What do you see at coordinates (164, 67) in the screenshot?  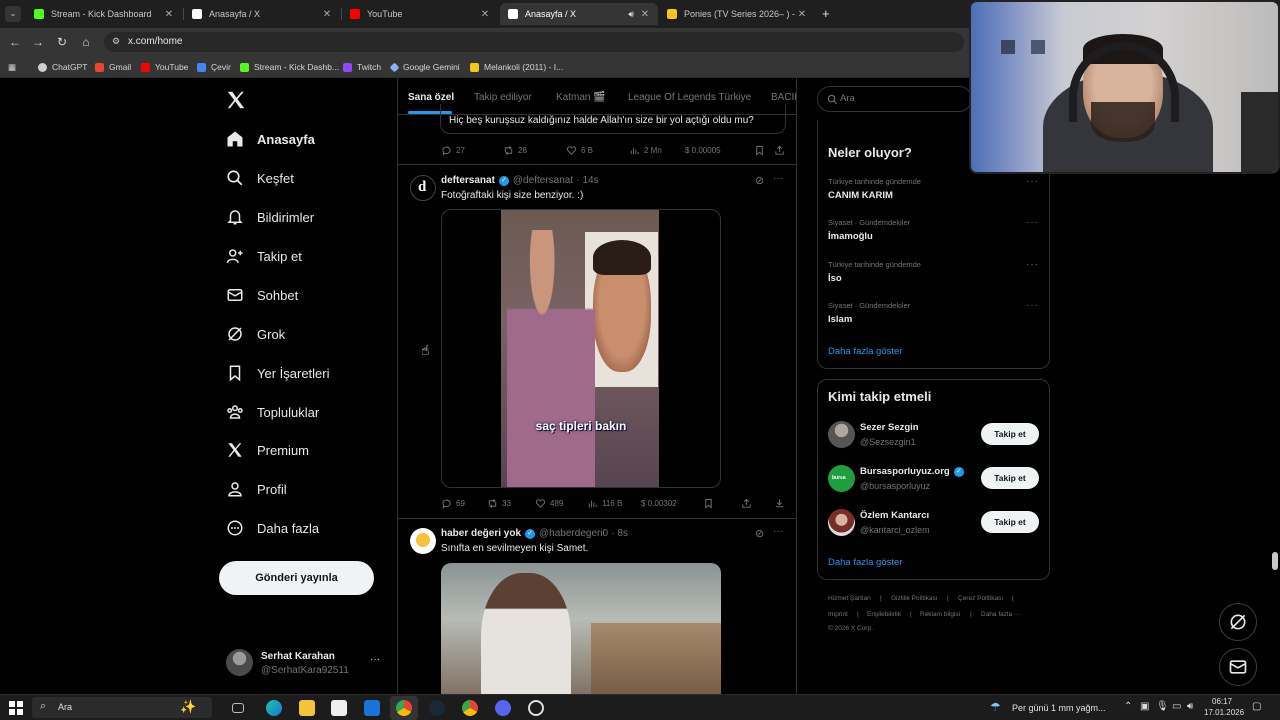 I see `bookmark-youtube: YouTube` at bounding box center [164, 67].